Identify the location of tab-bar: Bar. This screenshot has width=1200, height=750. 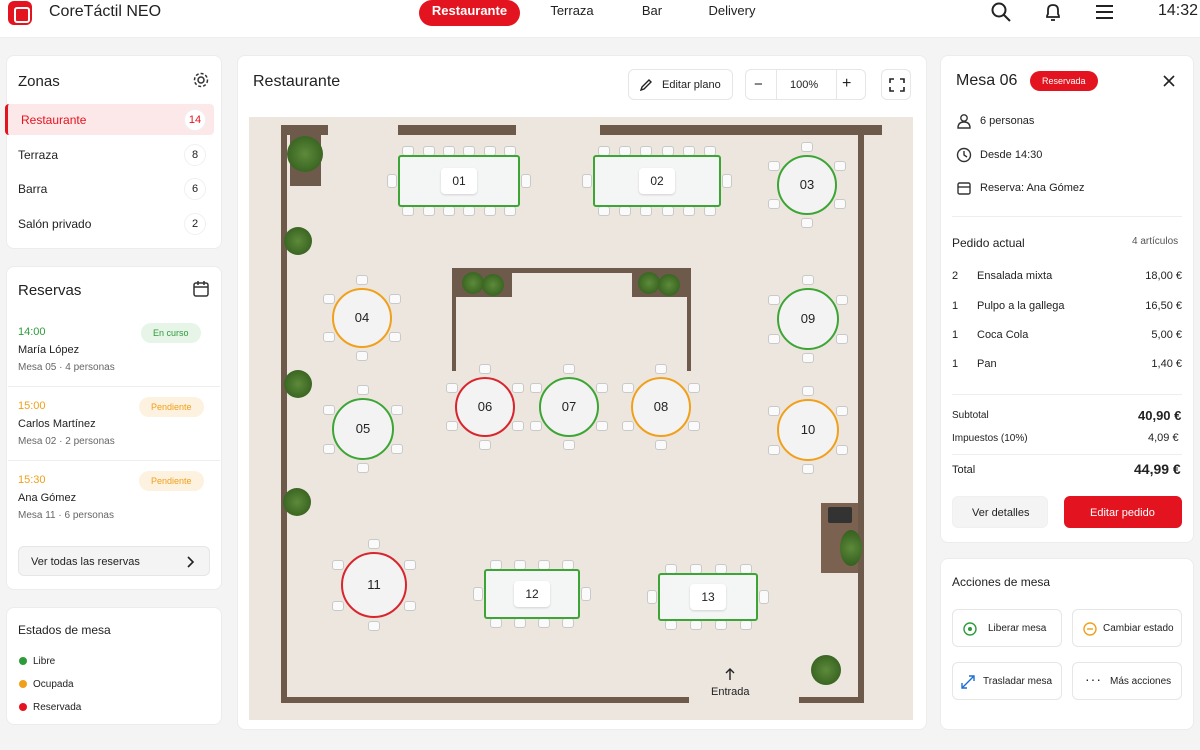
(652, 13).